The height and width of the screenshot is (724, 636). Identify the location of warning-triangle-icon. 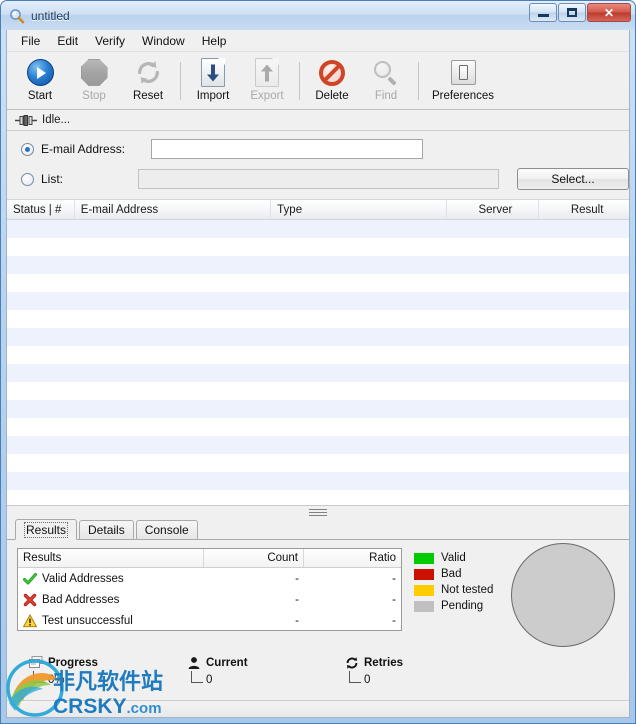
(30, 620).